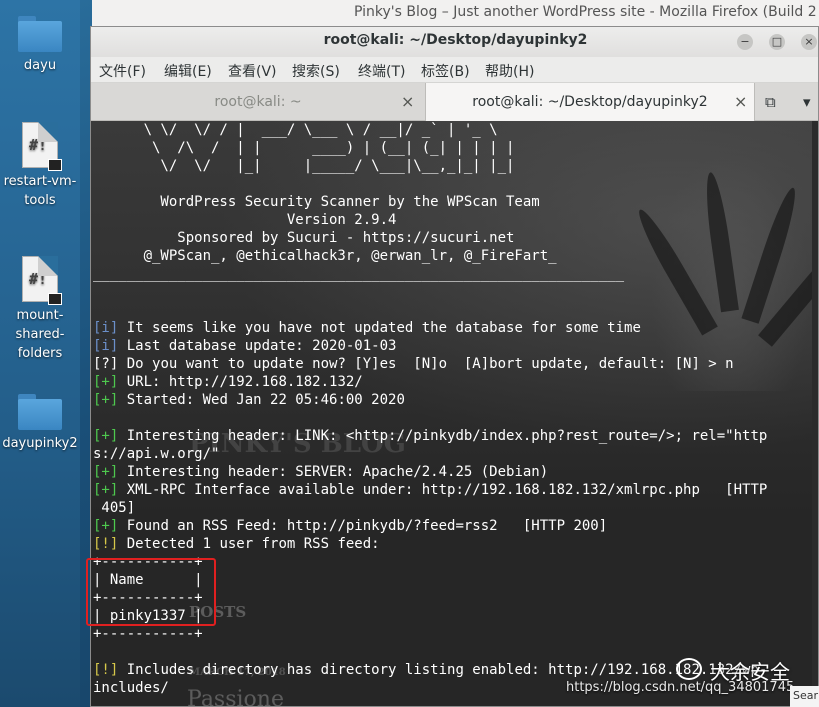  Describe the element at coordinates (455, 382) in the screenshot. I see `terminal-line: [+] URL: http://192.168.182.132/` at that location.